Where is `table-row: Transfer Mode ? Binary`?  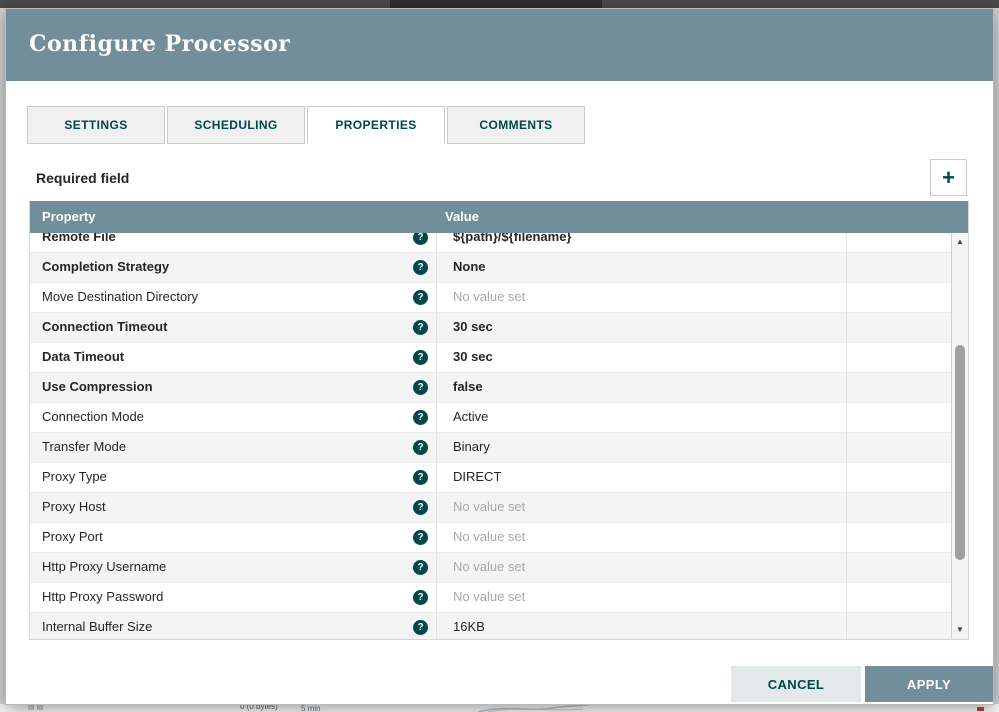
table-row: Transfer Mode ? Binary is located at coordinates (491, 448).